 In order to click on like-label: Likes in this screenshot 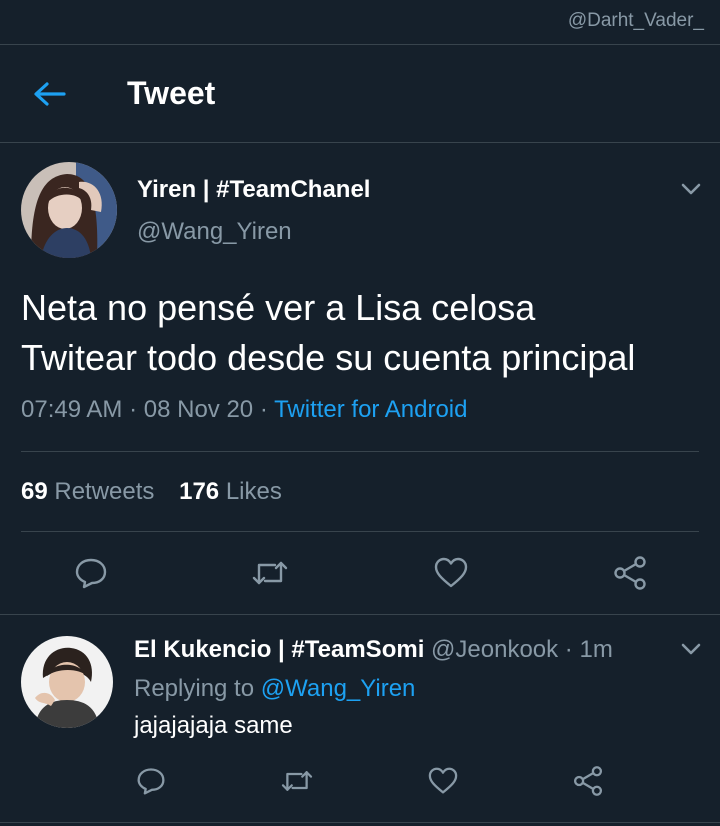, I will do `click(253, 491)`.